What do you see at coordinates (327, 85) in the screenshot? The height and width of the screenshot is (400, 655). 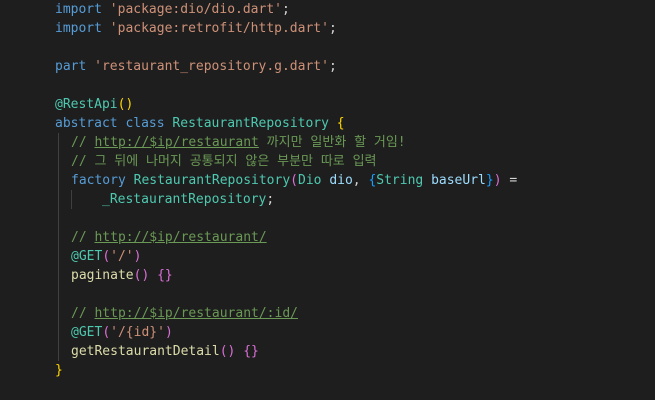 I see `code-line: 5` at bounding box center [327, 85].